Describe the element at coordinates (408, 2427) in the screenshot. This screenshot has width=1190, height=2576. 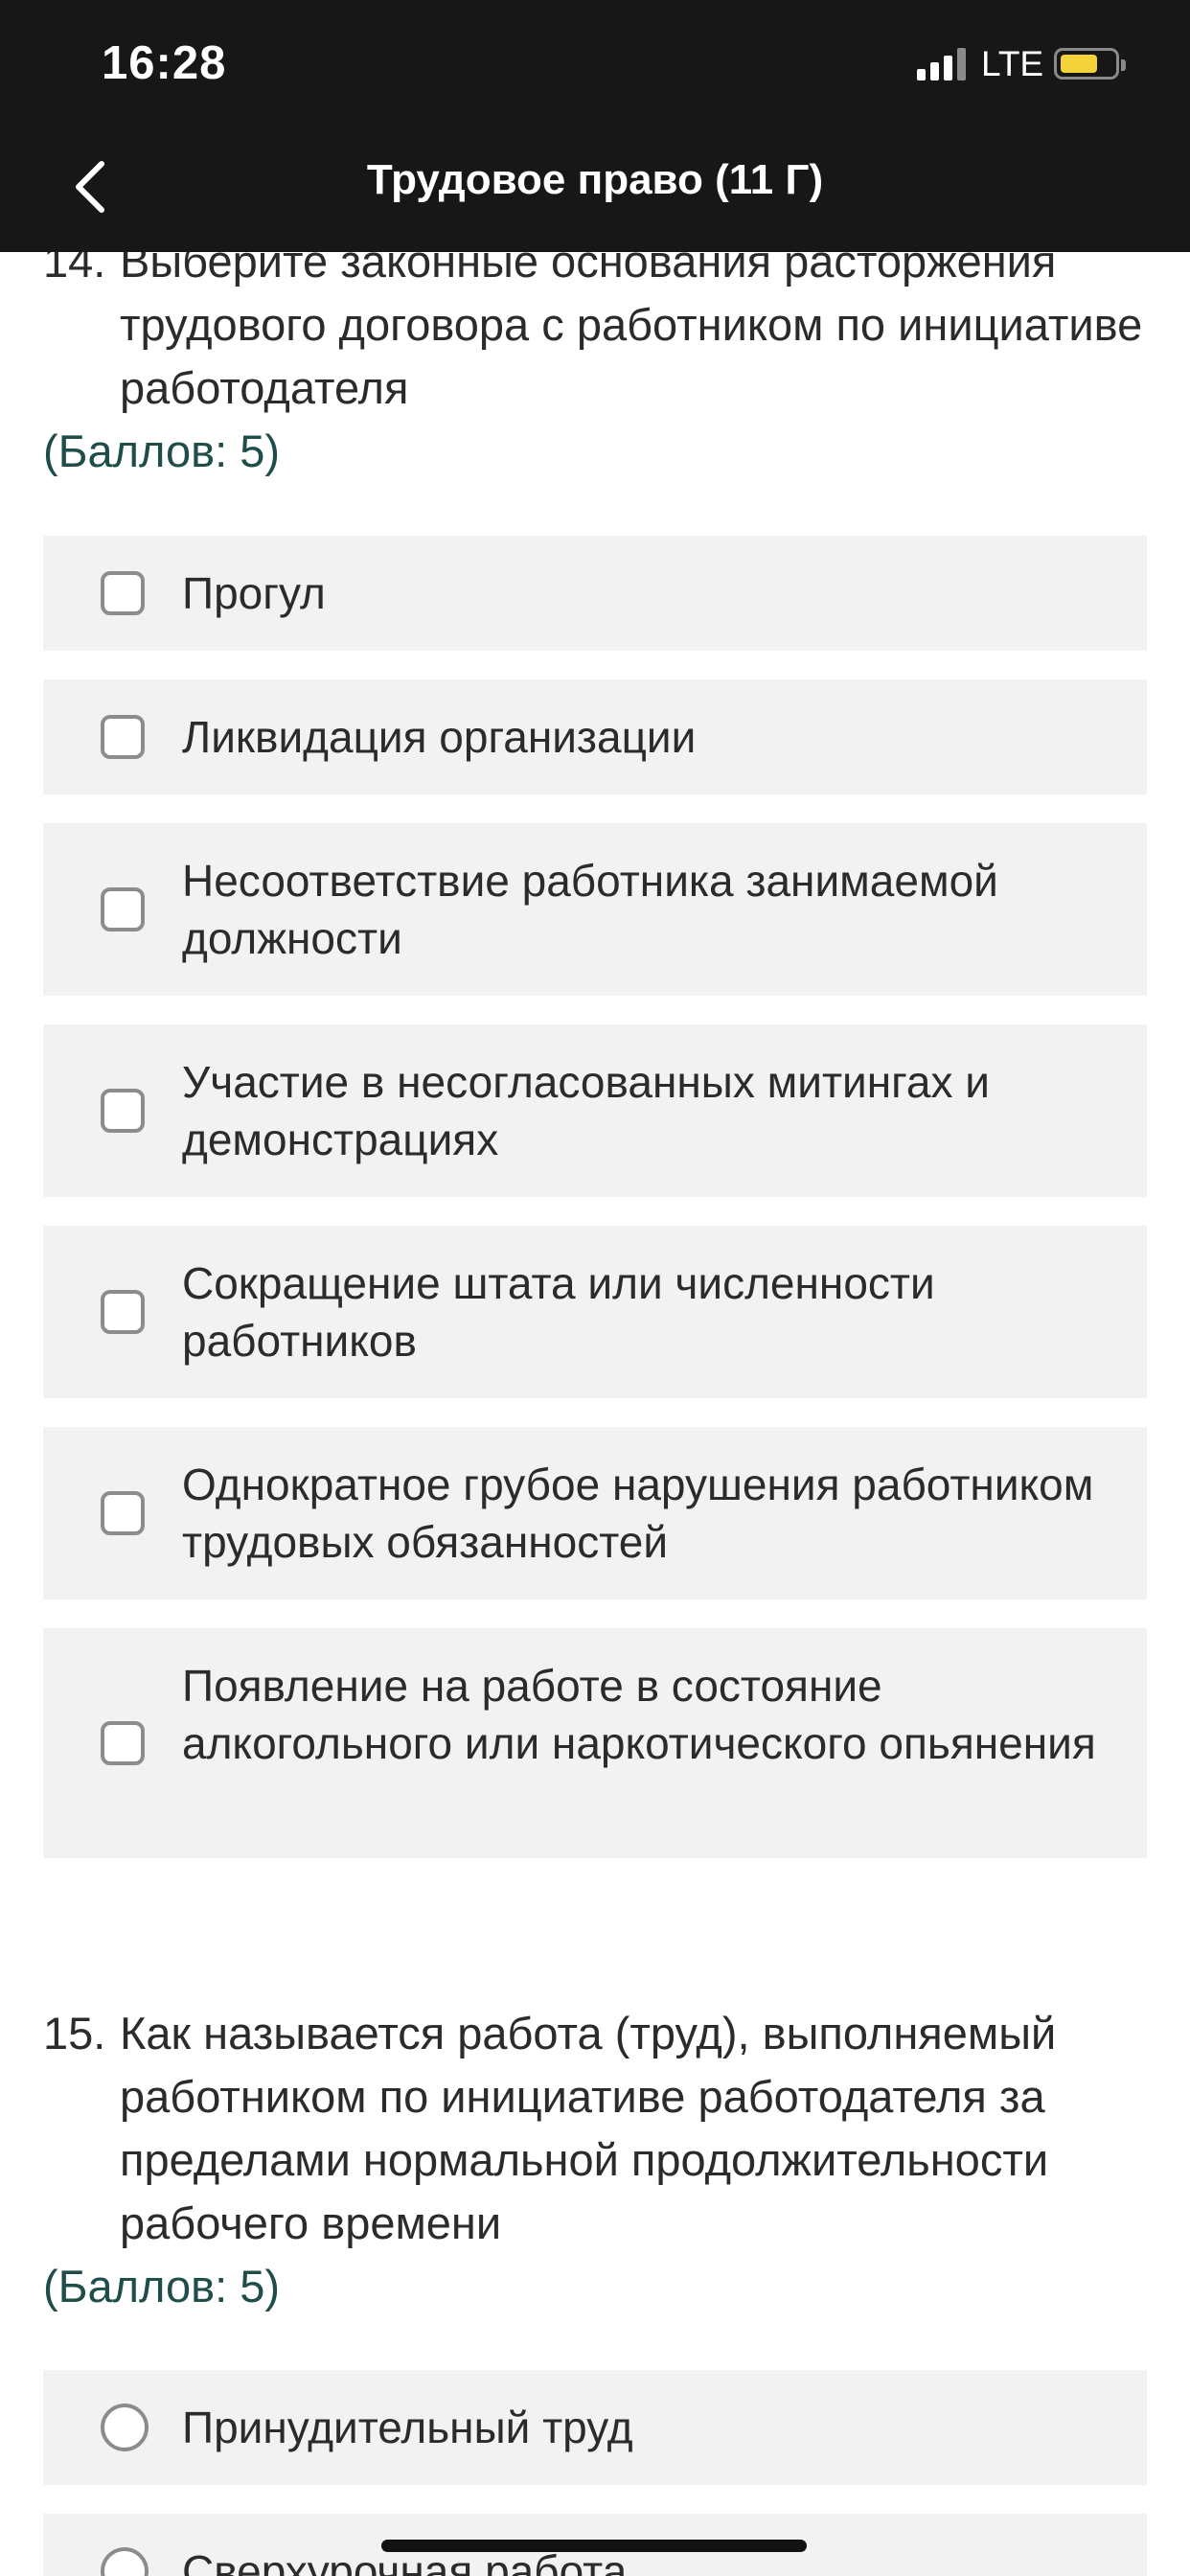
I see `option-label: Принудительный труд` at that location.